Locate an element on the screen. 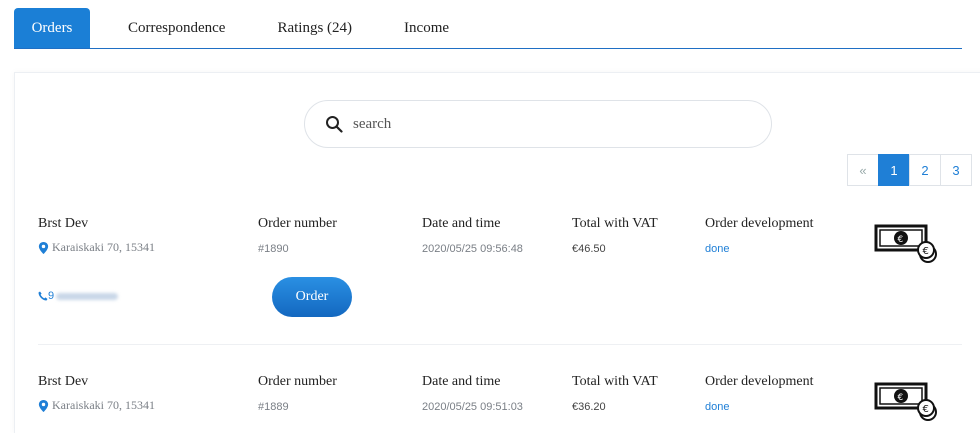 The width and height of the screenshot is (980, 433). phone-prefix: 9 is located at coordinates (51, 296).